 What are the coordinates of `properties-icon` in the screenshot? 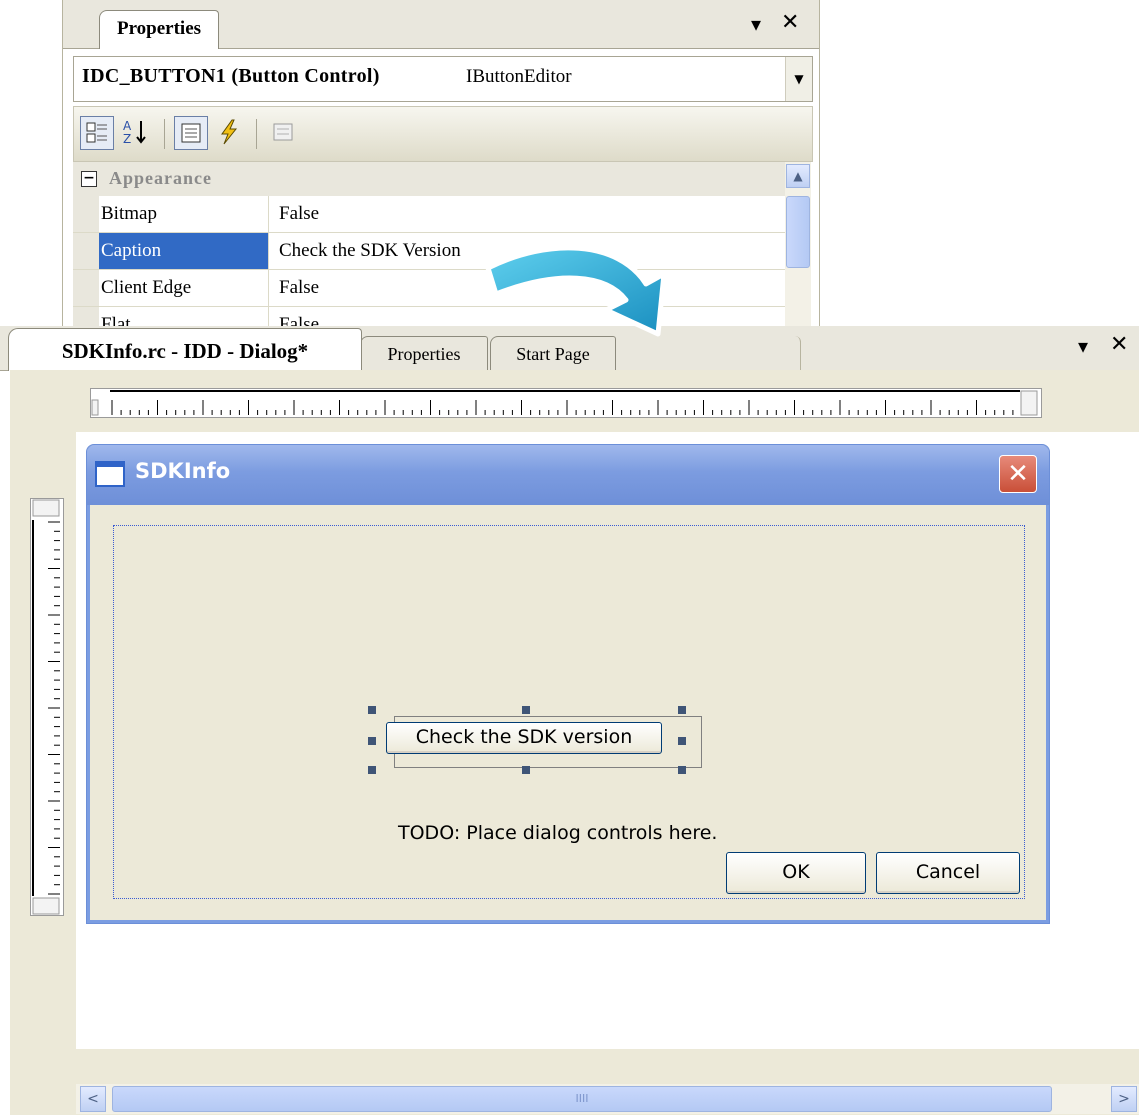 It's located at (191, 133).